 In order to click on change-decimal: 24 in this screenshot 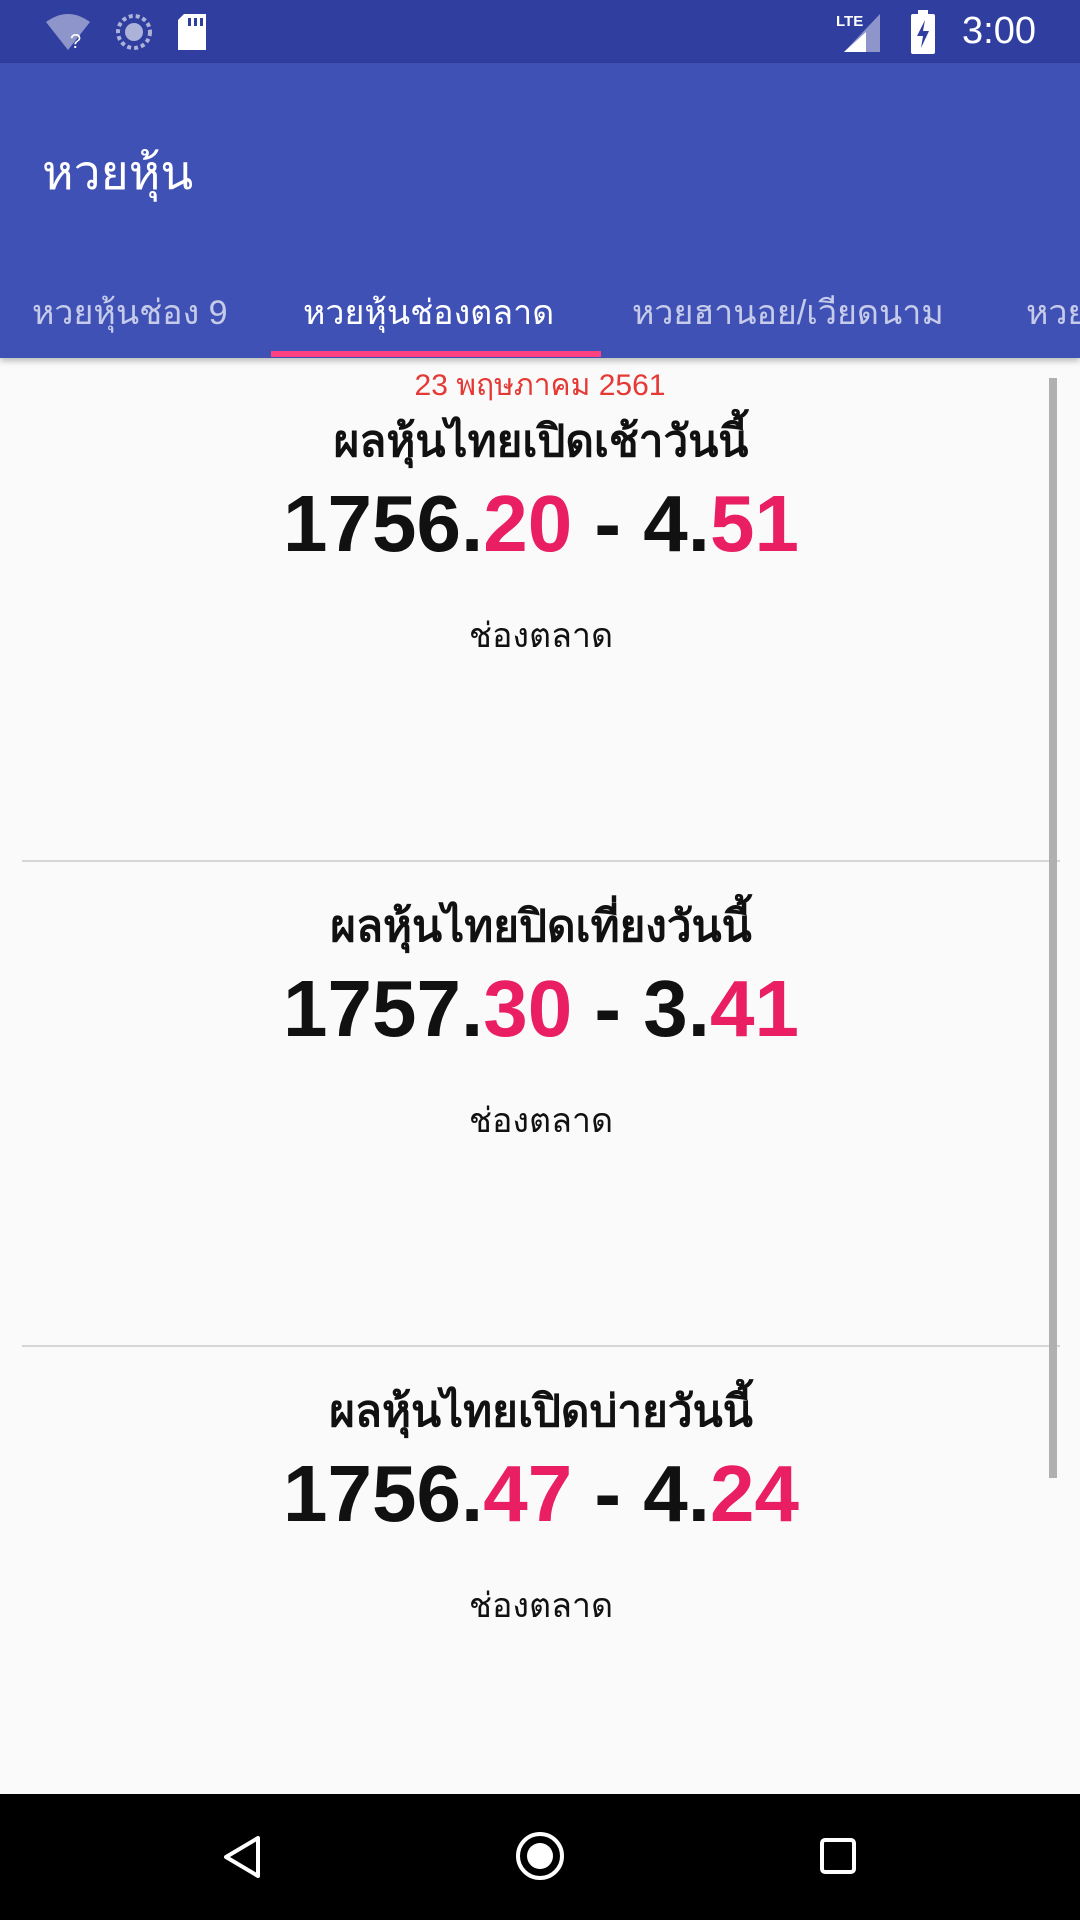, I will do `click(754, 1493)`.